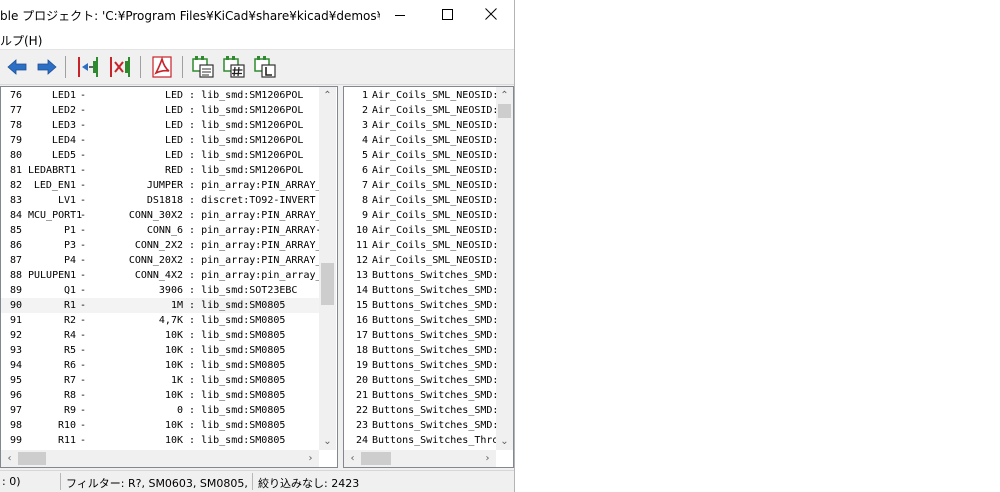 The width and height of the screenshot is (1000, 492). What do you see at coordinates (160, 305) in the screenshot?
I see `component-row: 90 R1- 1M : lib_smd:SM0805` at bounding box center [160, 305].